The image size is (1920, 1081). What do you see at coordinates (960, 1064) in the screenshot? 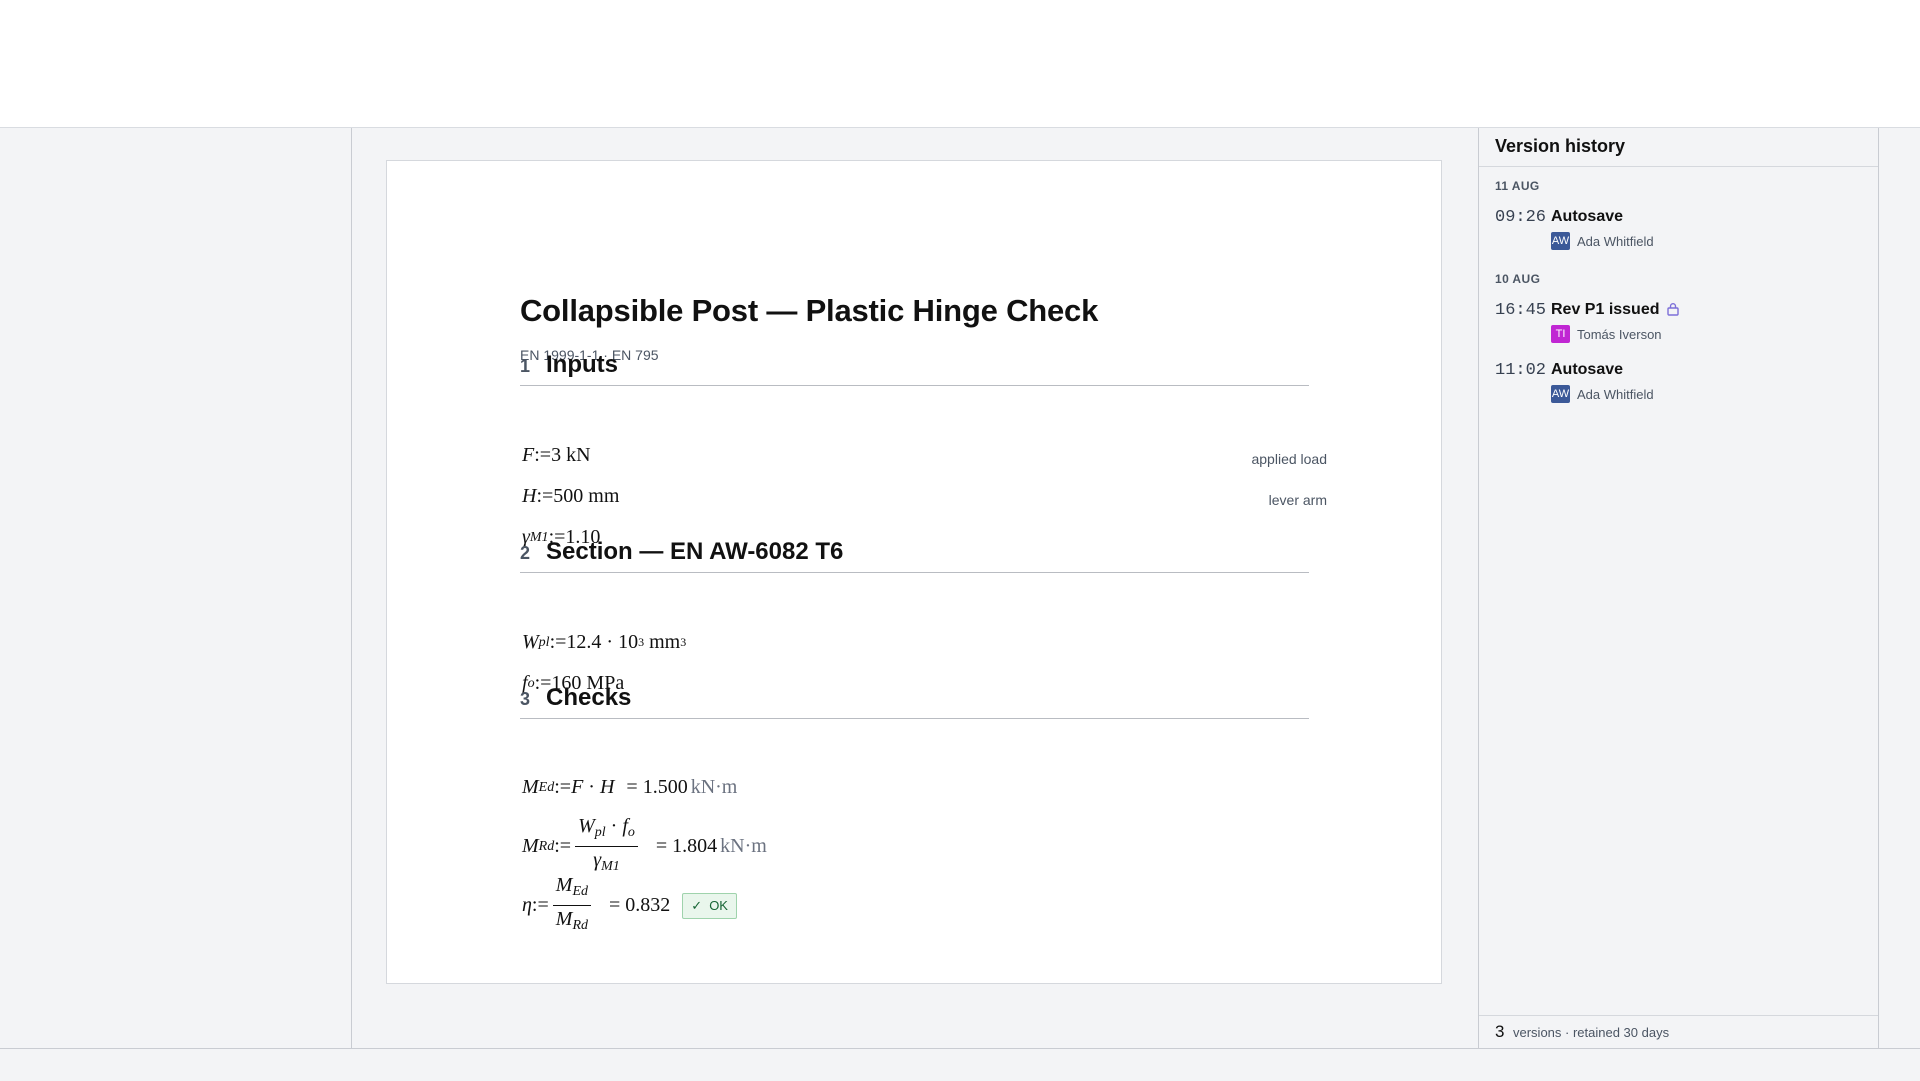
I see `status-bar` at bounding box center [960, 1064].